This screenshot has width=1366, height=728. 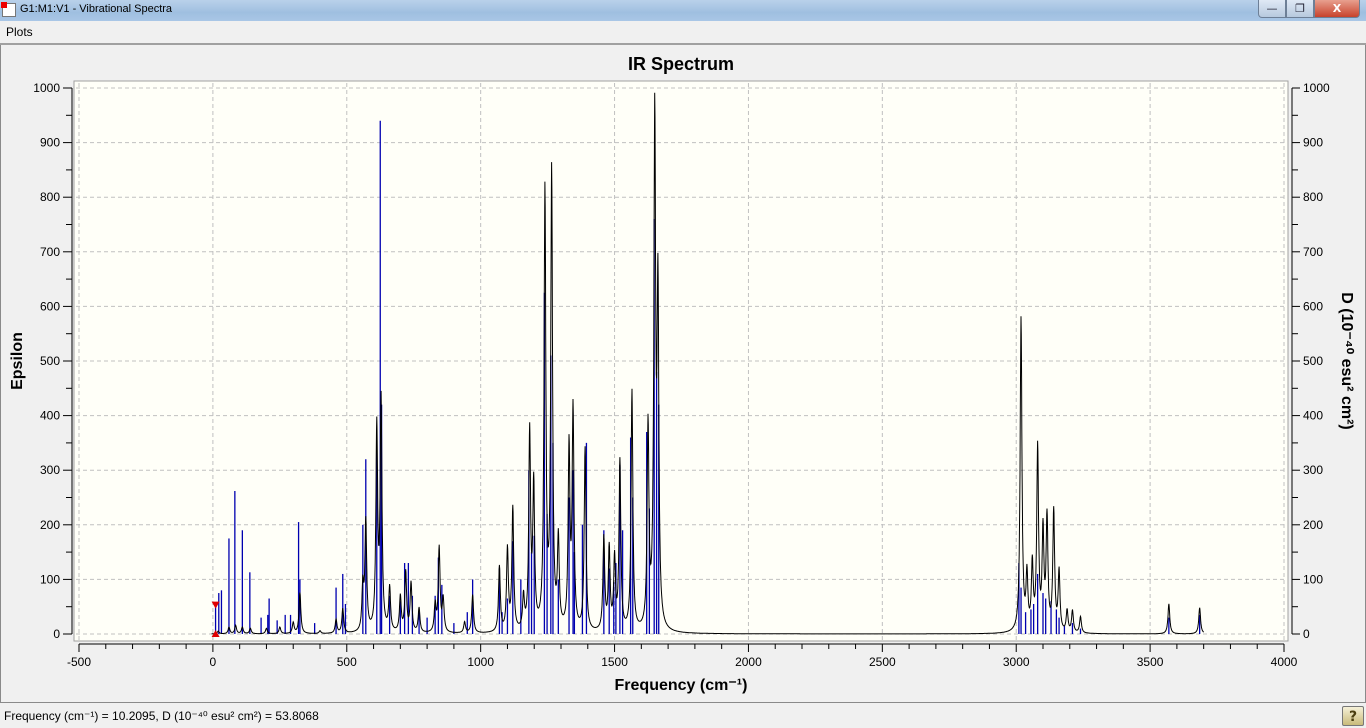 What do you see at coordinates (347, 662) in the screenshot?
I see `x-tick-label: 500` at bounding box center [347, 662].